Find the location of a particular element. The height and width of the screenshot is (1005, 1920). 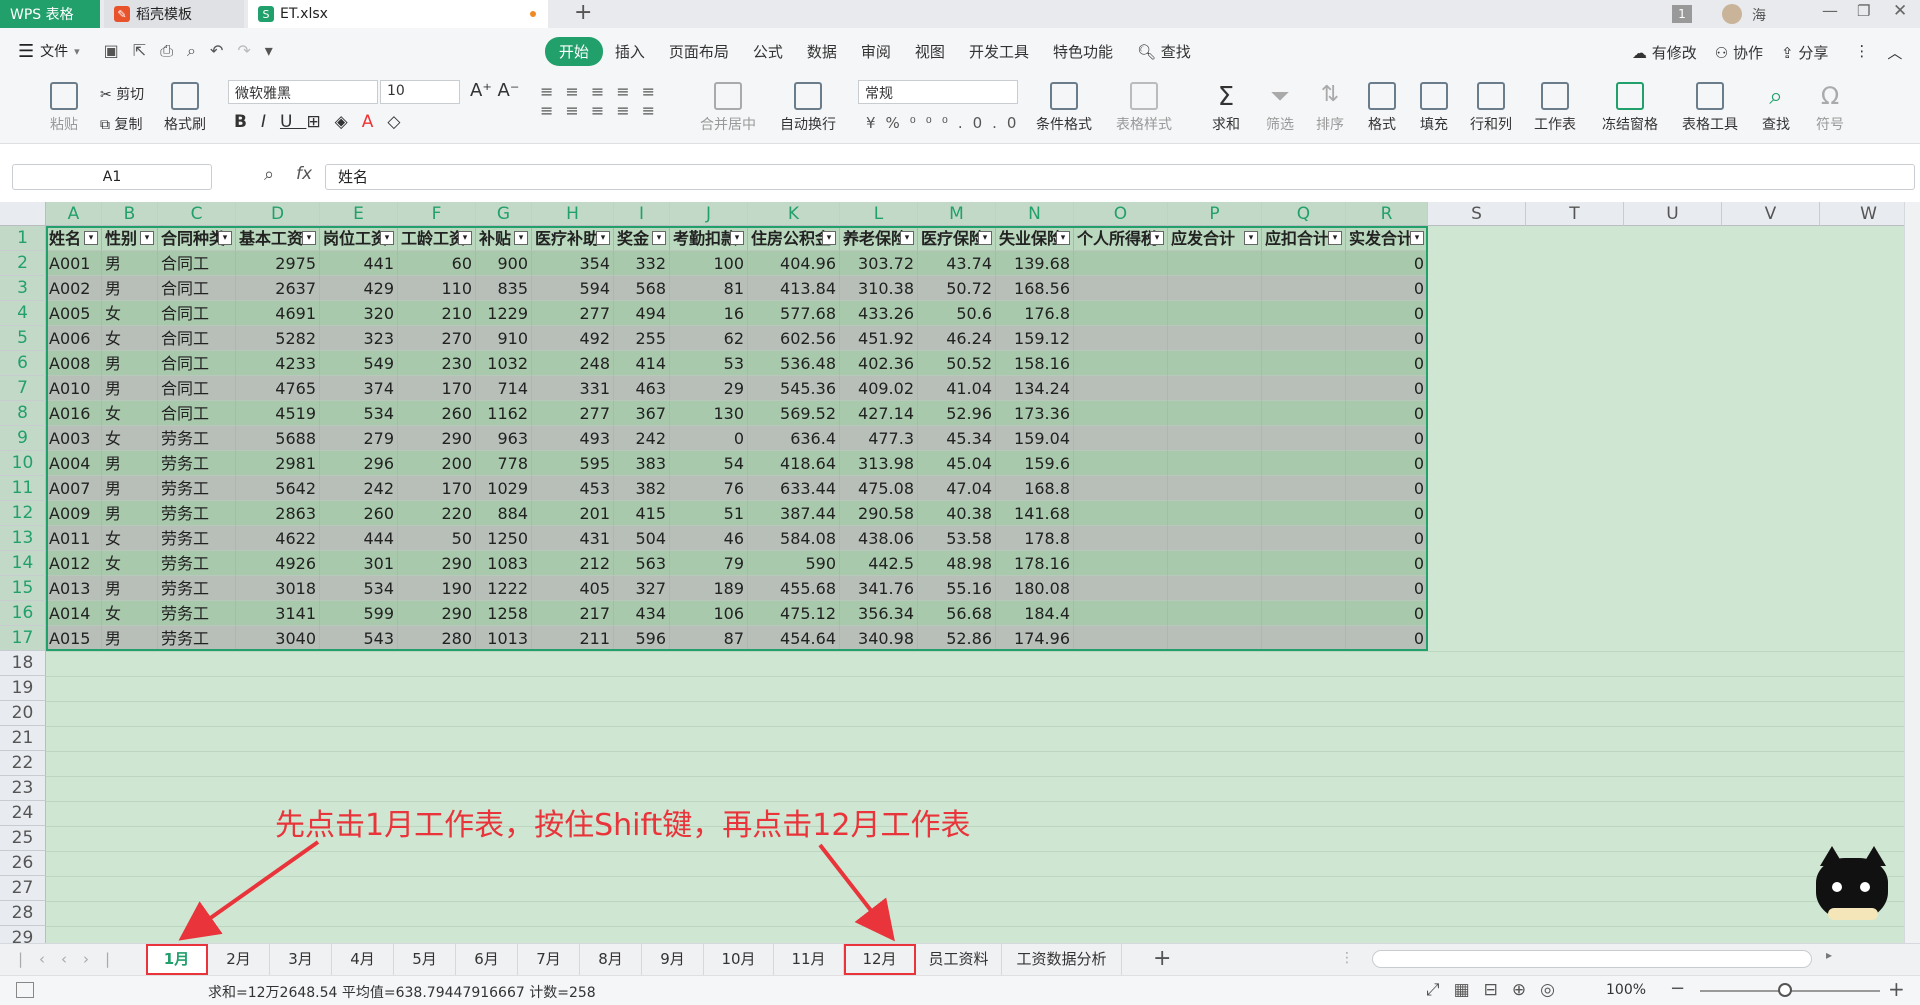

sheet-nav-arrows: |‹‹›| is located at coordinates (72, 959).